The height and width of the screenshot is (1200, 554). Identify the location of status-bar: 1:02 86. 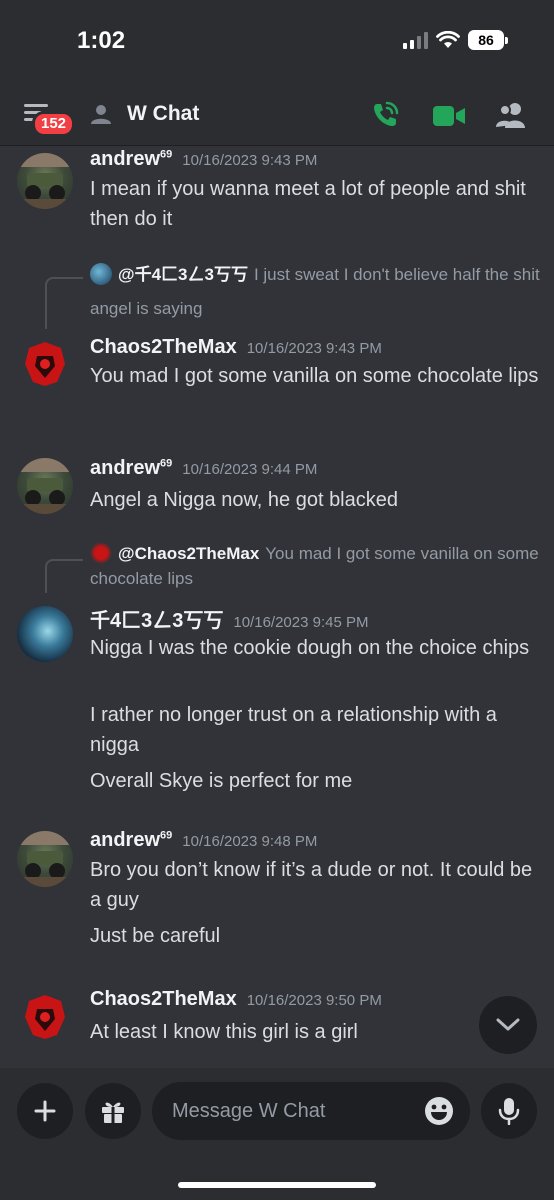
(277, 43).